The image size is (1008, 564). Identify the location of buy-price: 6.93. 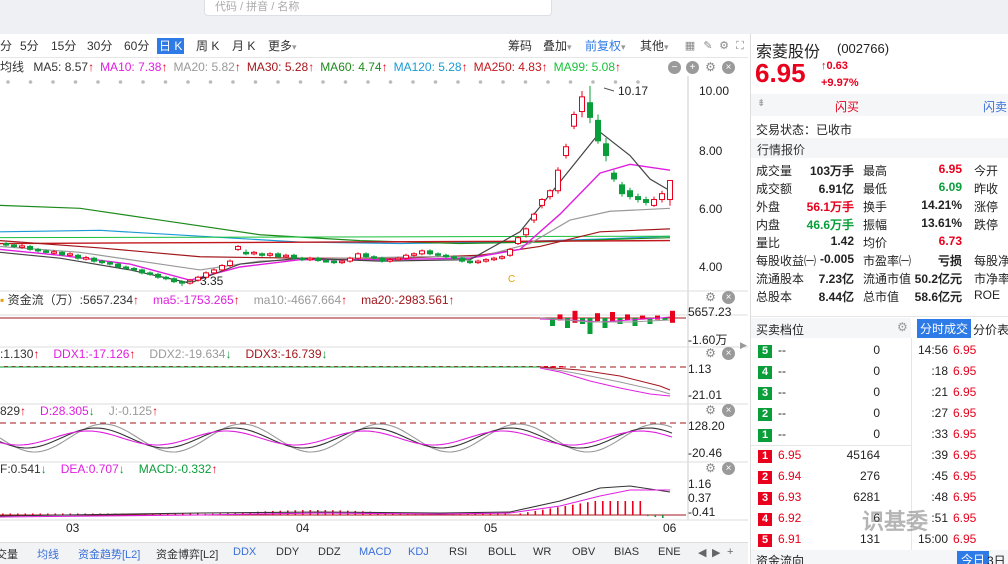
(790, 497).